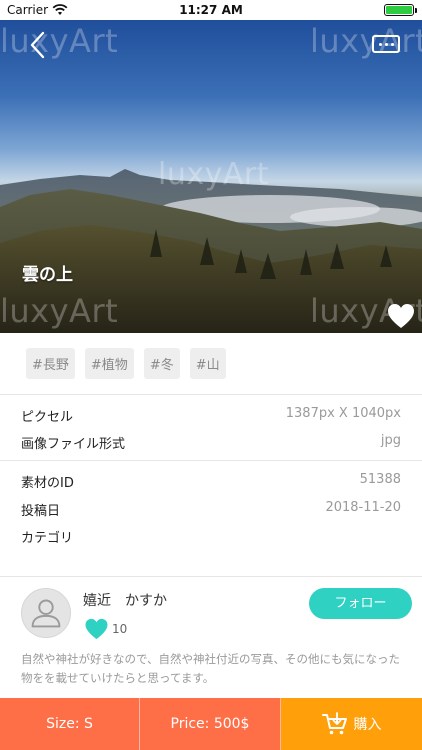 The height and width of the screenshot is (750, 422). What do you see at coordinates (334, 723) in the screenshot?
I see `cart-icon` at bounding box center [334, 723].